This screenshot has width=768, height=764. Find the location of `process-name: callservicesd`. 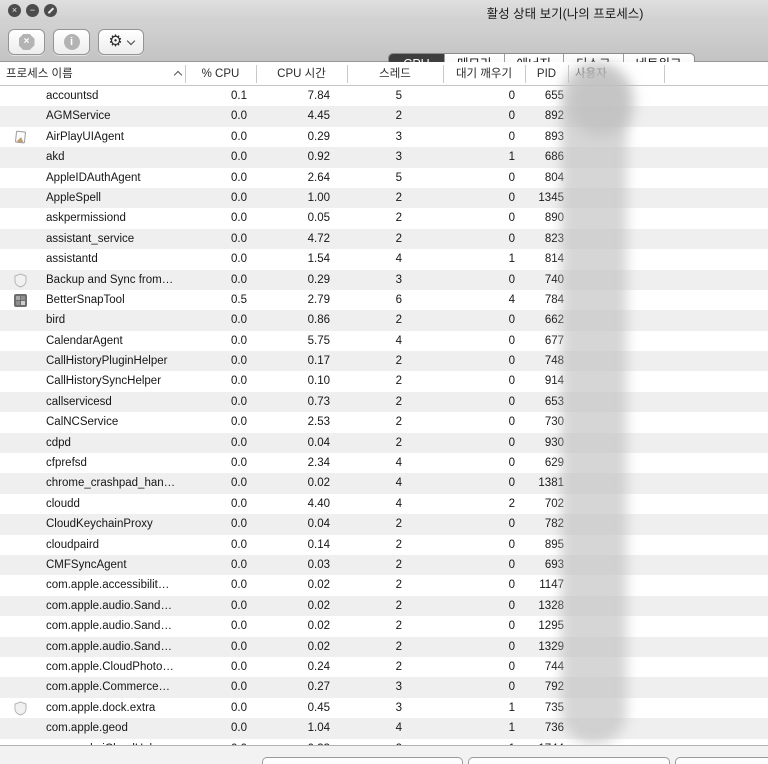

process-name: callservicesd is located at coordinates (79, 401).